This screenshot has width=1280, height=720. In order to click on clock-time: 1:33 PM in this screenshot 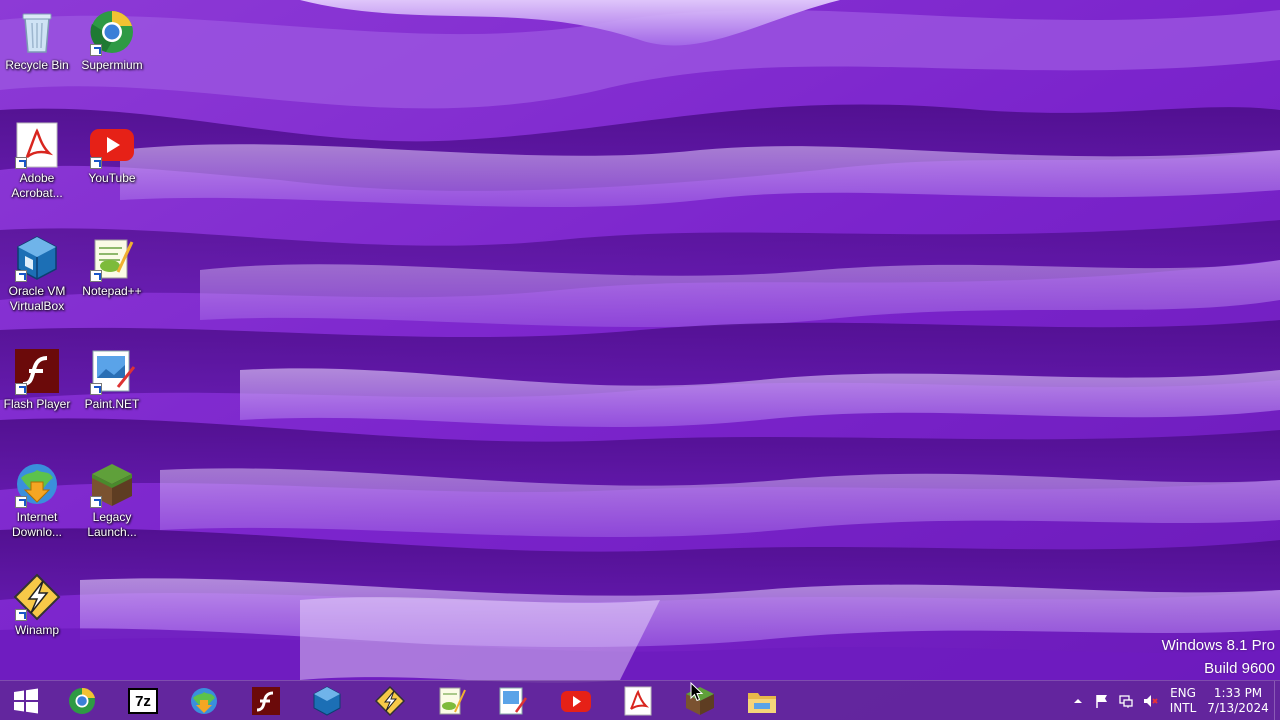, I will do `click(1238, 693)`.